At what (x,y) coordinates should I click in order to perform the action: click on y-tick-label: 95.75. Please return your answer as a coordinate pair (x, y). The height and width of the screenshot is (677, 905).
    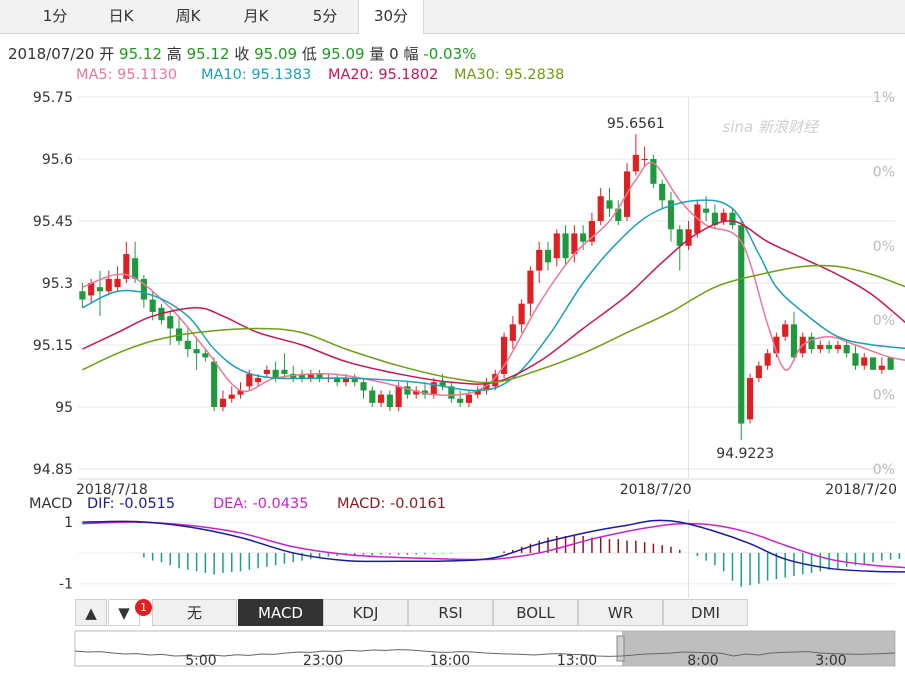
    Looking at the image, I should click on (53, 98).